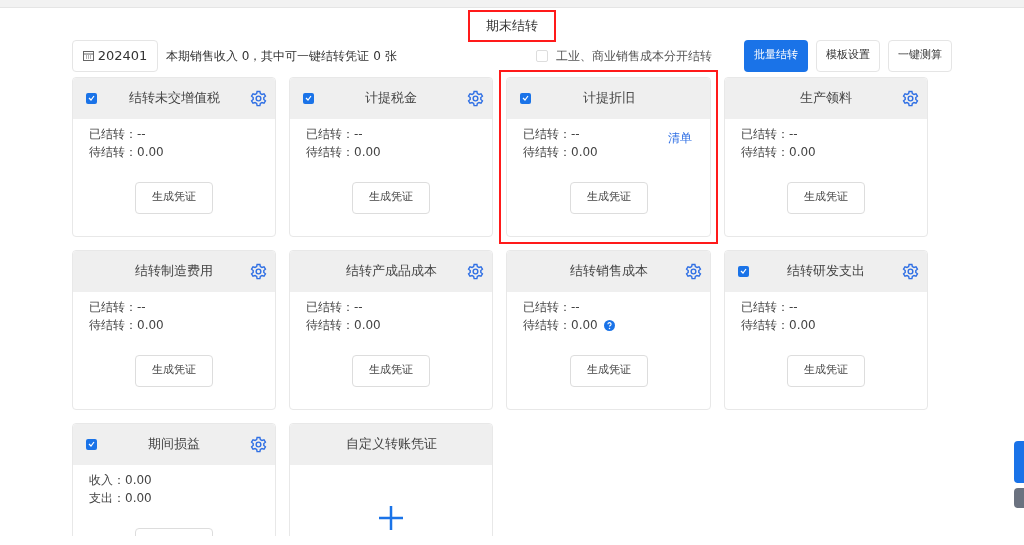  I want to click on card-title: 计提税金, so click(391, 98).